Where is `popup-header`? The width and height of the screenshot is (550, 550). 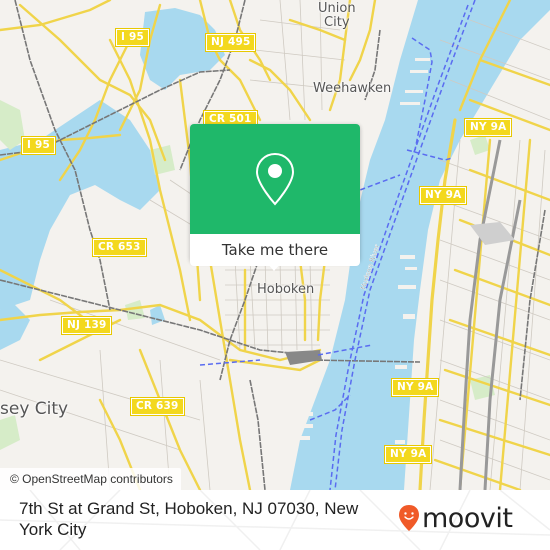 popup-header is located at coordinates (275, 179).